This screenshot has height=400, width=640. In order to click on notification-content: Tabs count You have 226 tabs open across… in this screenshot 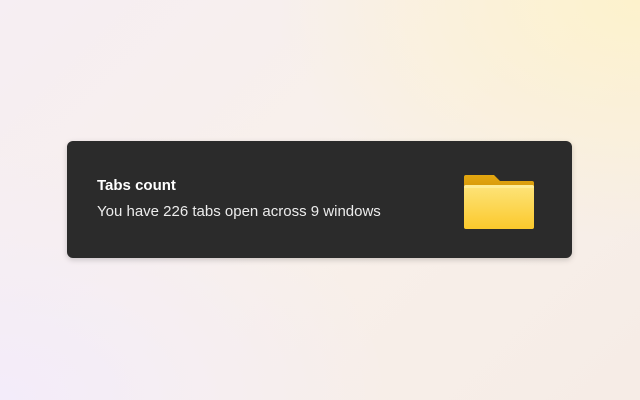, I will do `click(280, 199)`.